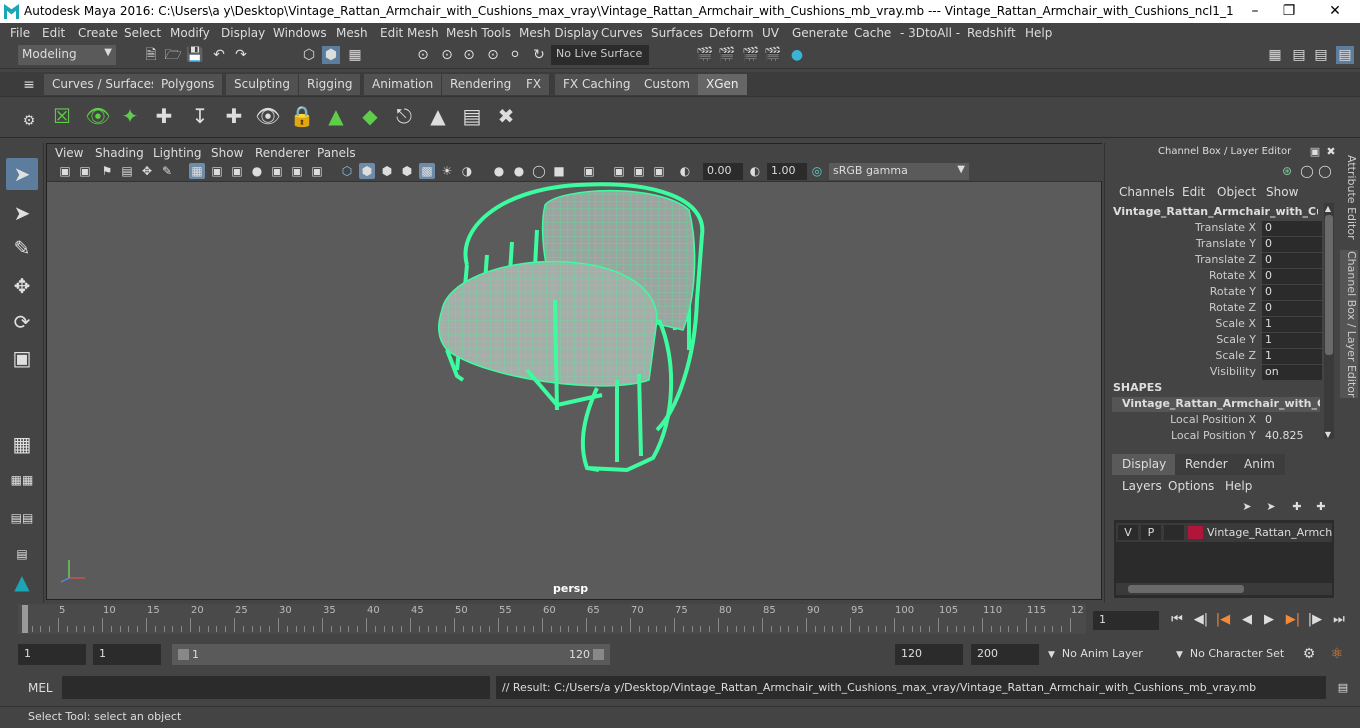 This screenshot has width=1360, height=728. What do you see at coordinates (25, 619) in the screenshot?
I see `current-time-indicator` at bounding box center [25, 619].